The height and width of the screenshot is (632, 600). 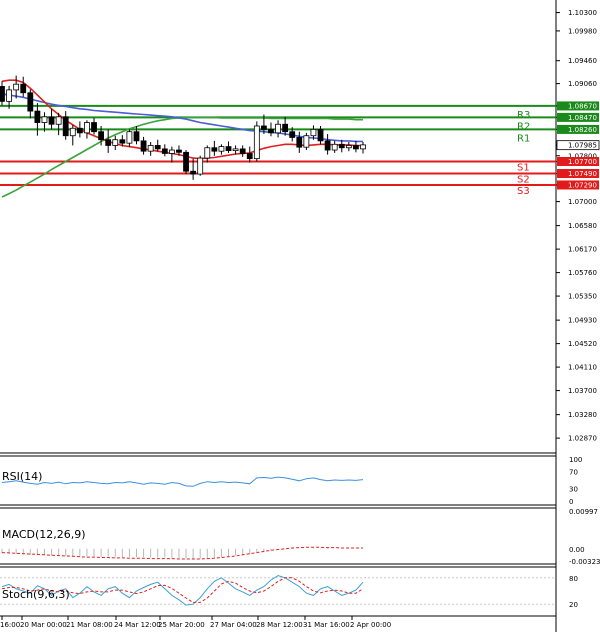 What do you see at coordinates (326, 625) in the screenshot?
I see `time-tick-label: 31 Mar 16:00` at bounding box center [326, 625].